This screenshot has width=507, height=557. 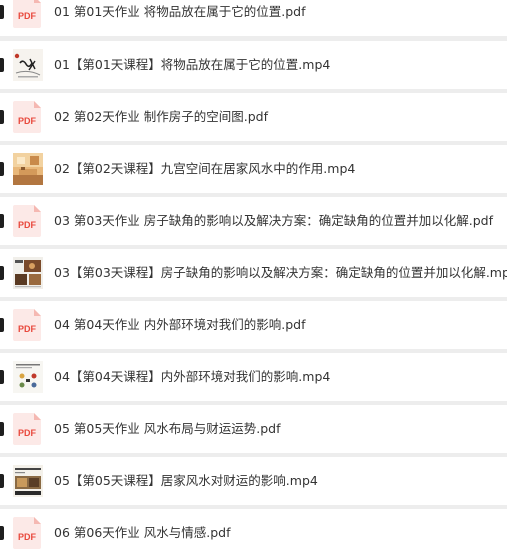 I want to click on file-row: PDF 01 第01天作业 将物品放在属于它的位置.pdf, so click(x=253, y=18).